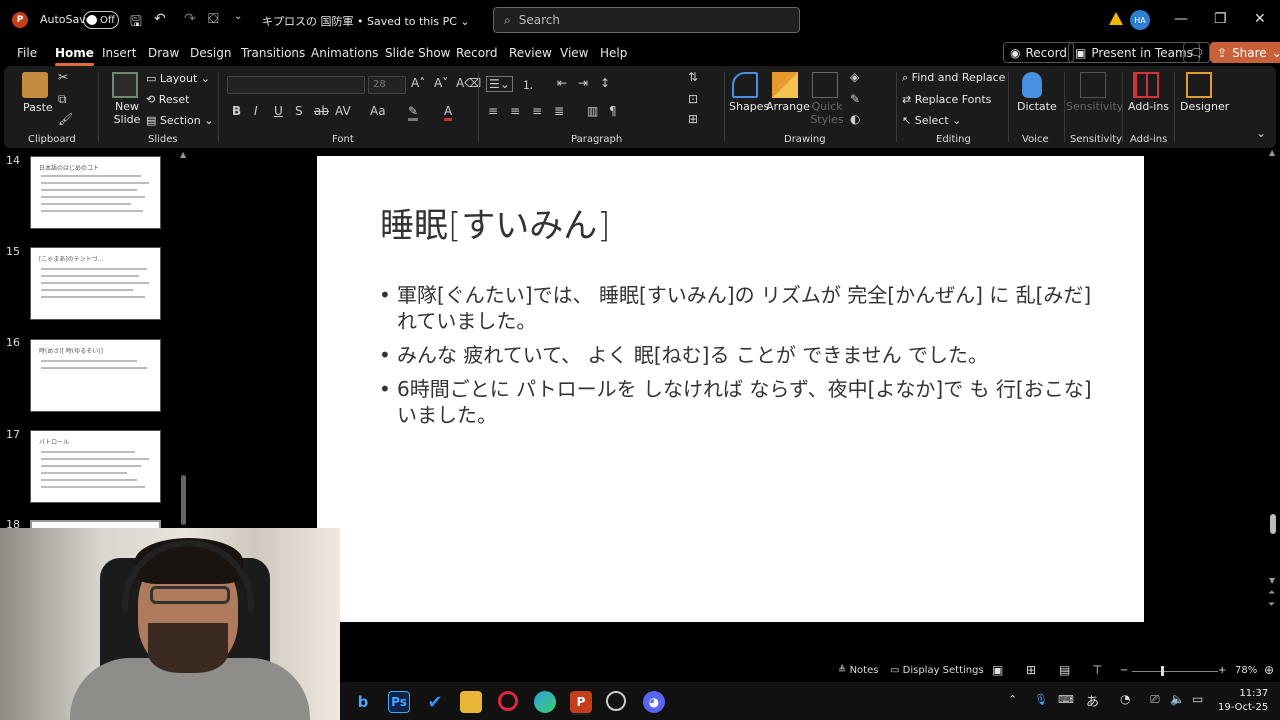 This screenshot has width=1280, height=720. Describe the element at coordinates (184, 337) in the screenshot. I see `thumbnail-scrollbar: ▲` at that location.